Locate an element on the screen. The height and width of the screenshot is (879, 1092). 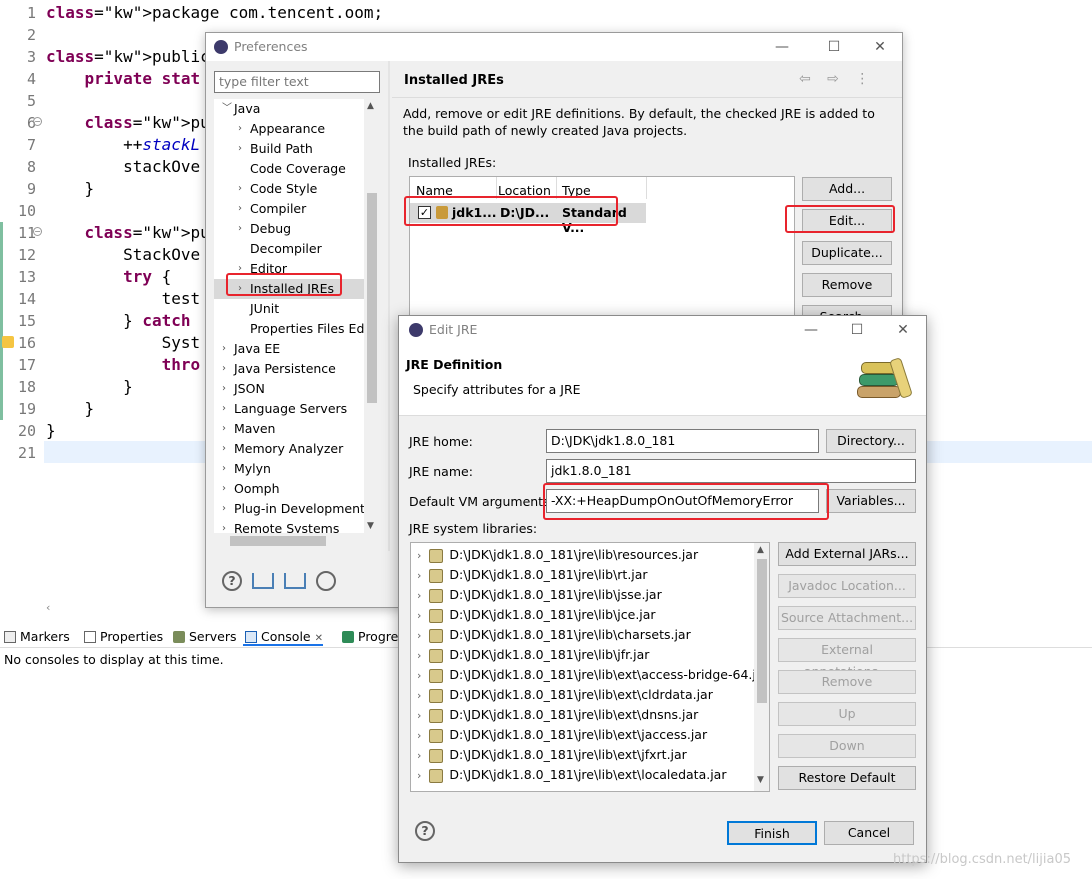
code-line: } catch is located at coordinates (118, 321).